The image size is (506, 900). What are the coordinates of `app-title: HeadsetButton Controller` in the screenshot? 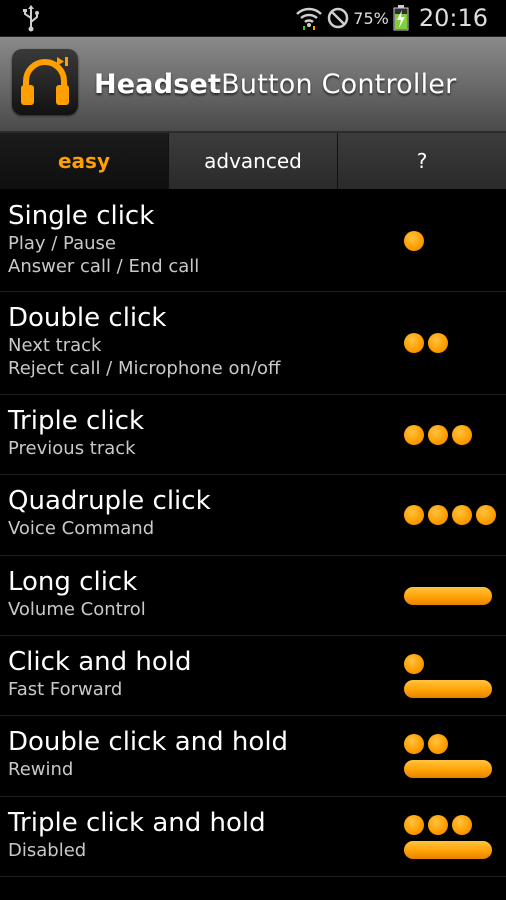 It's located at (275, 84).